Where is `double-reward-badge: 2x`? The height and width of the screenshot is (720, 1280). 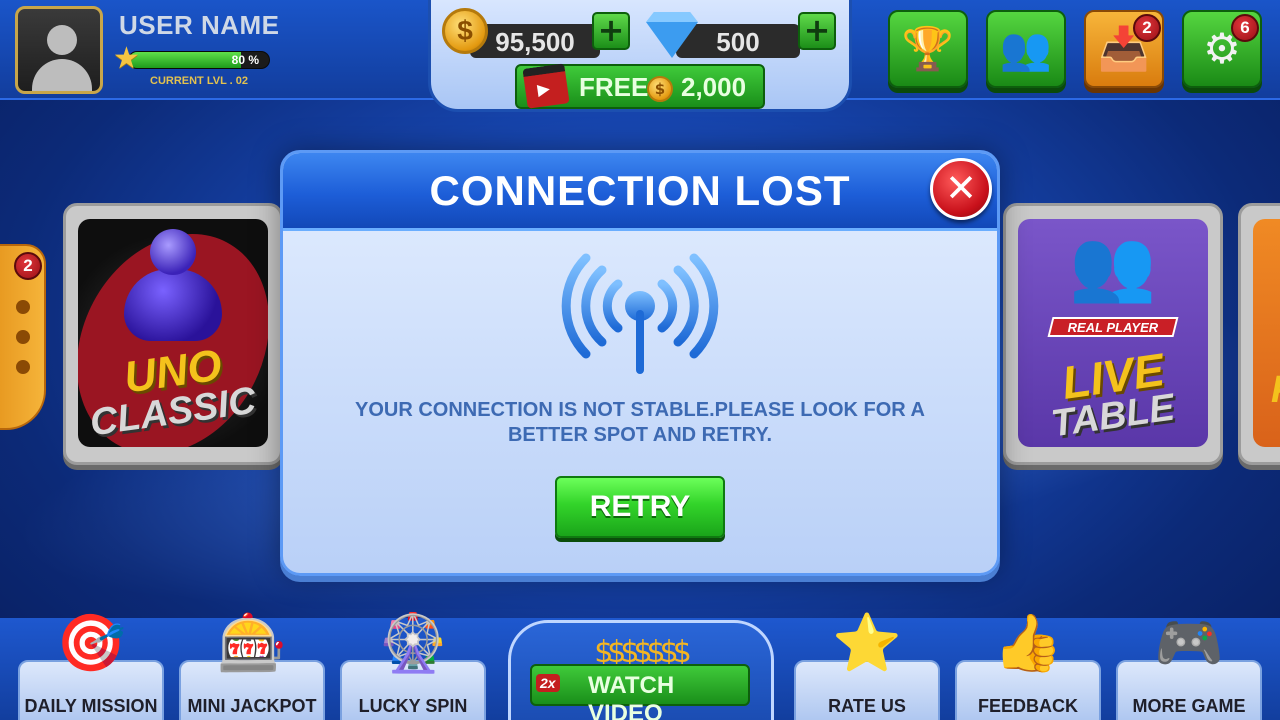
double-reward-badge: 2x is located at coordinates (548, 683).